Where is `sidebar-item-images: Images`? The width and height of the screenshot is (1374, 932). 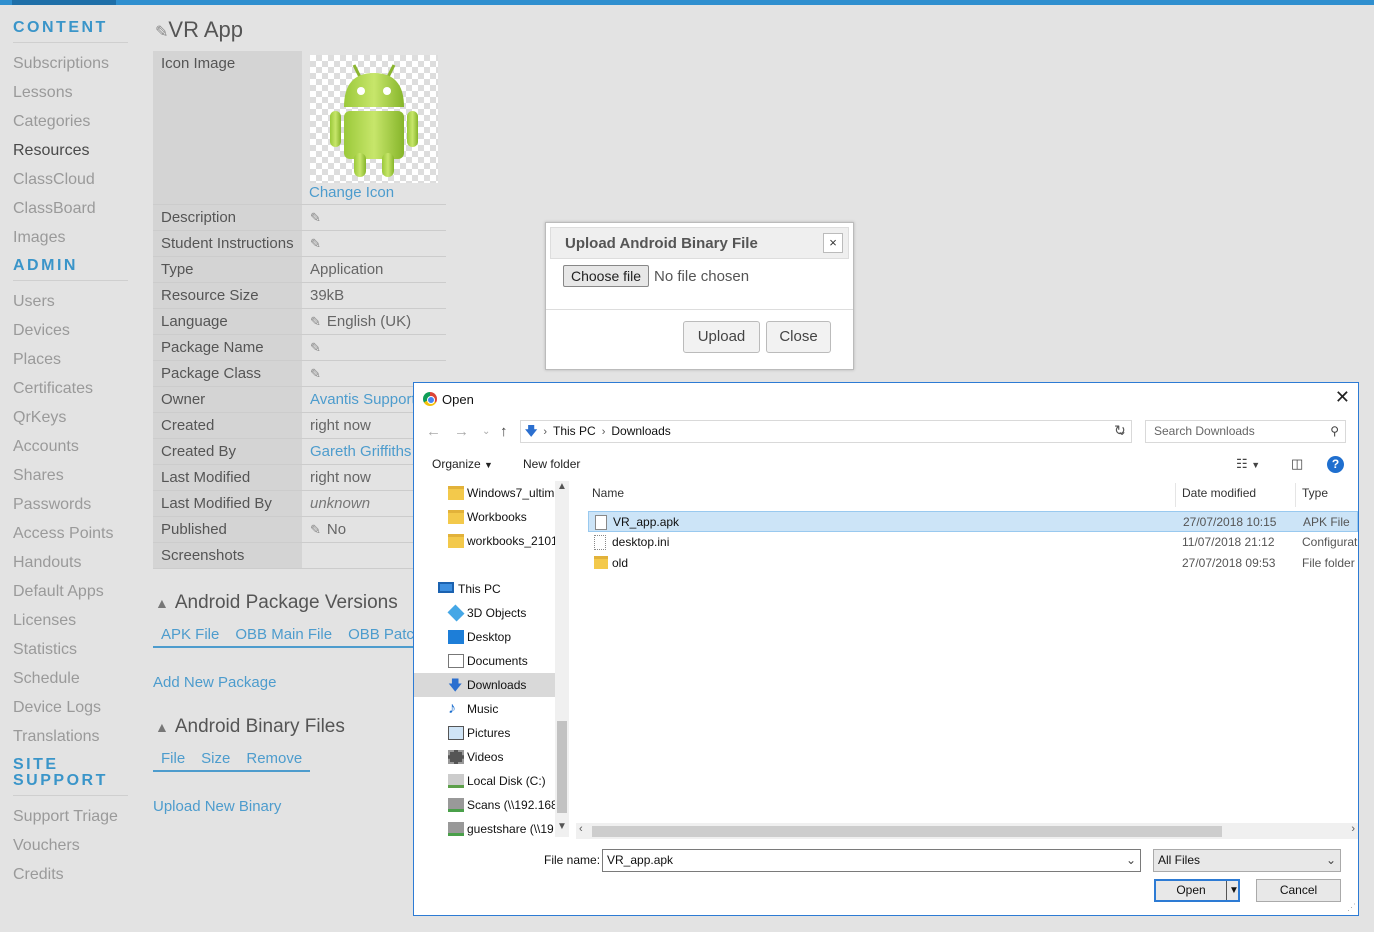
sidebar-item-images: Images is located at coordinates (70, 237).